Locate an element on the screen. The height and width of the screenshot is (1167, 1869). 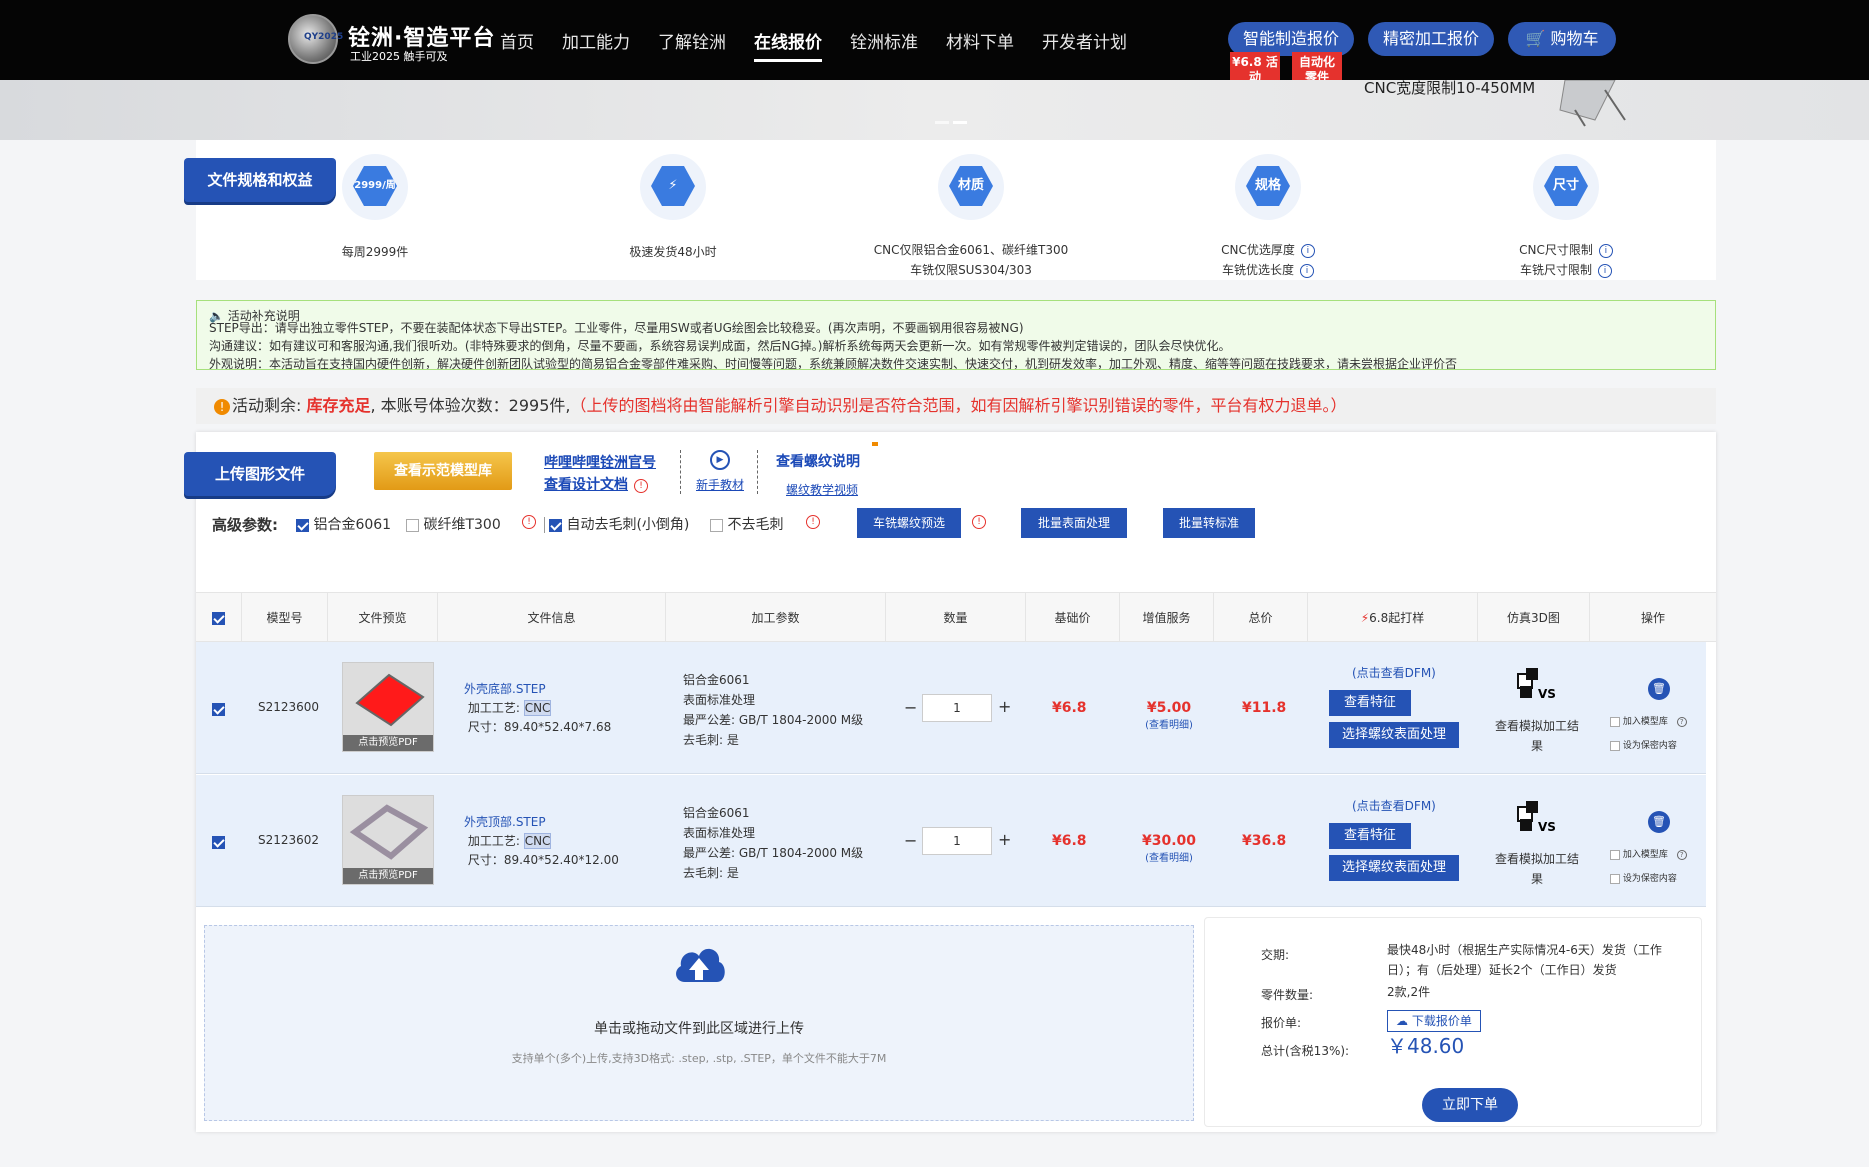
select-all-checkbox is located at coordinates (218, 618).